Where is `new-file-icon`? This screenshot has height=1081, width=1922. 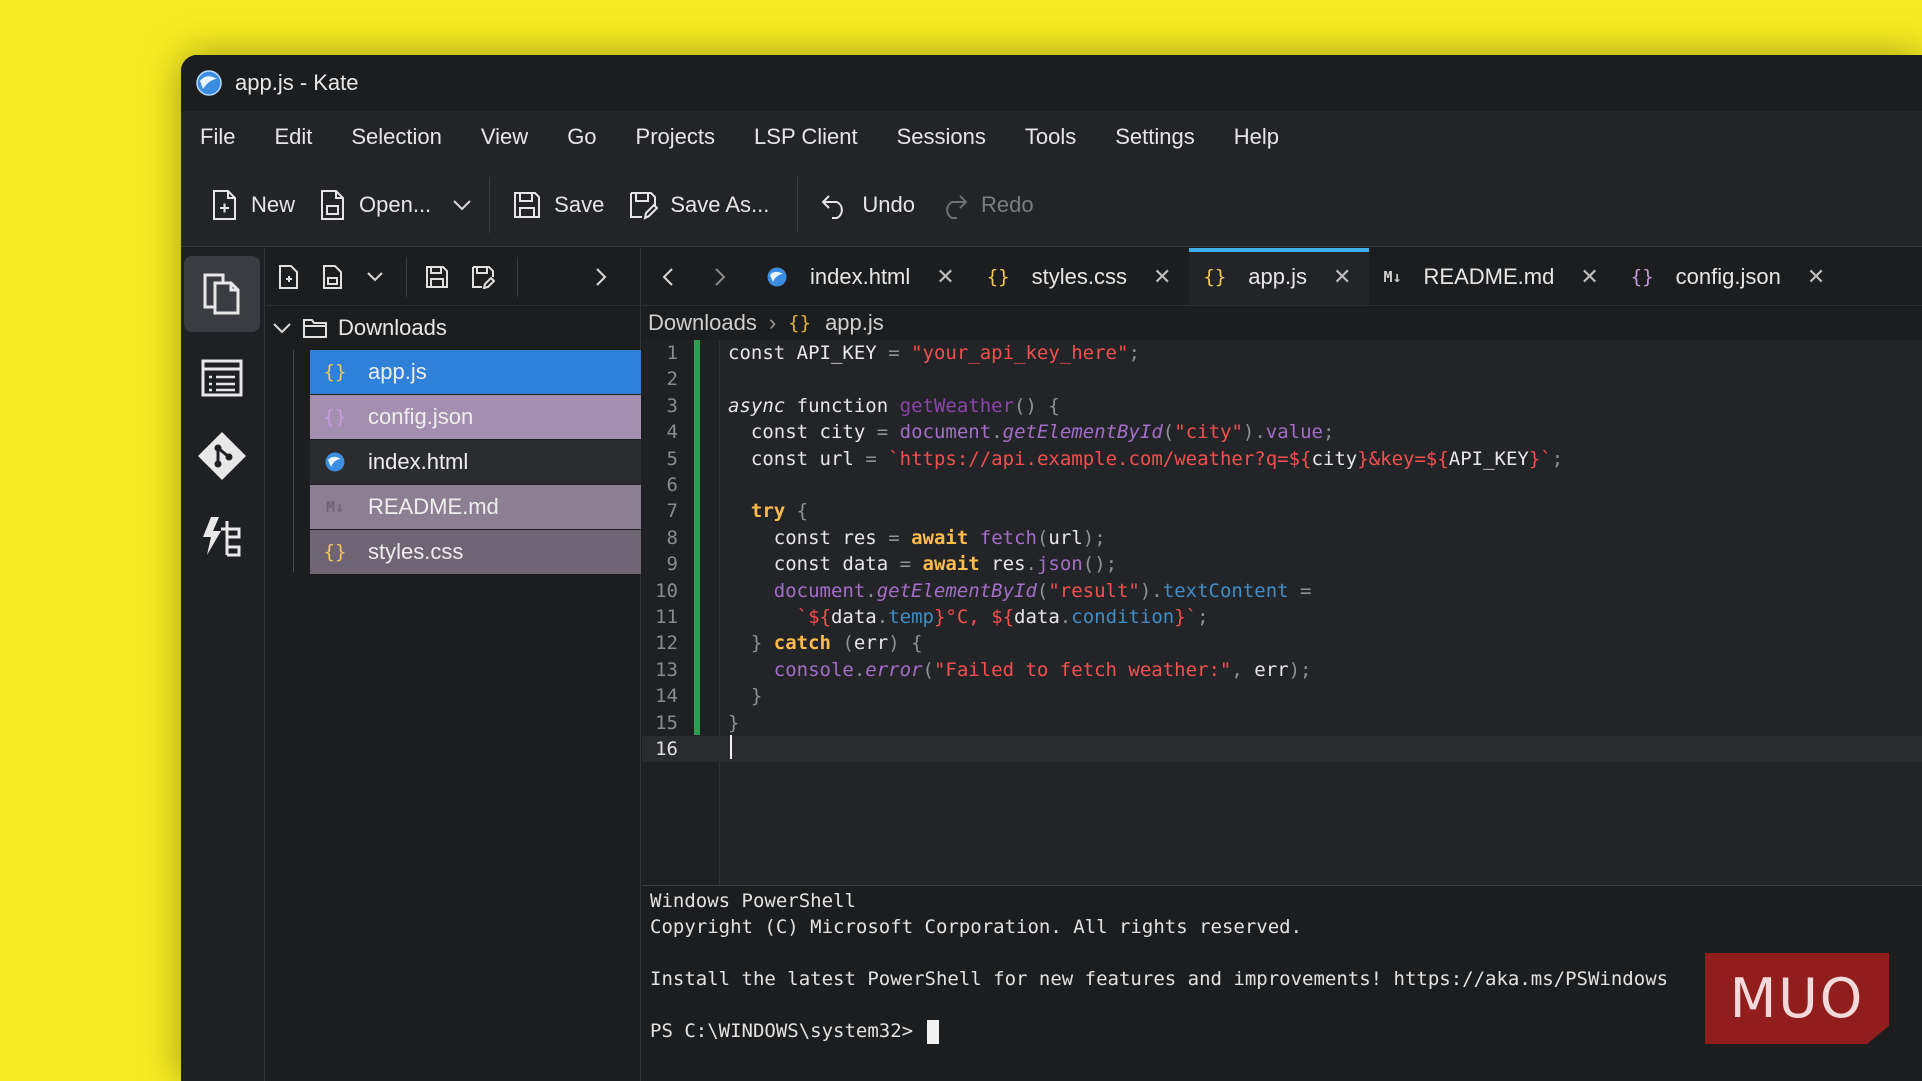 new-file-icon is located at coordinates (289, 277).